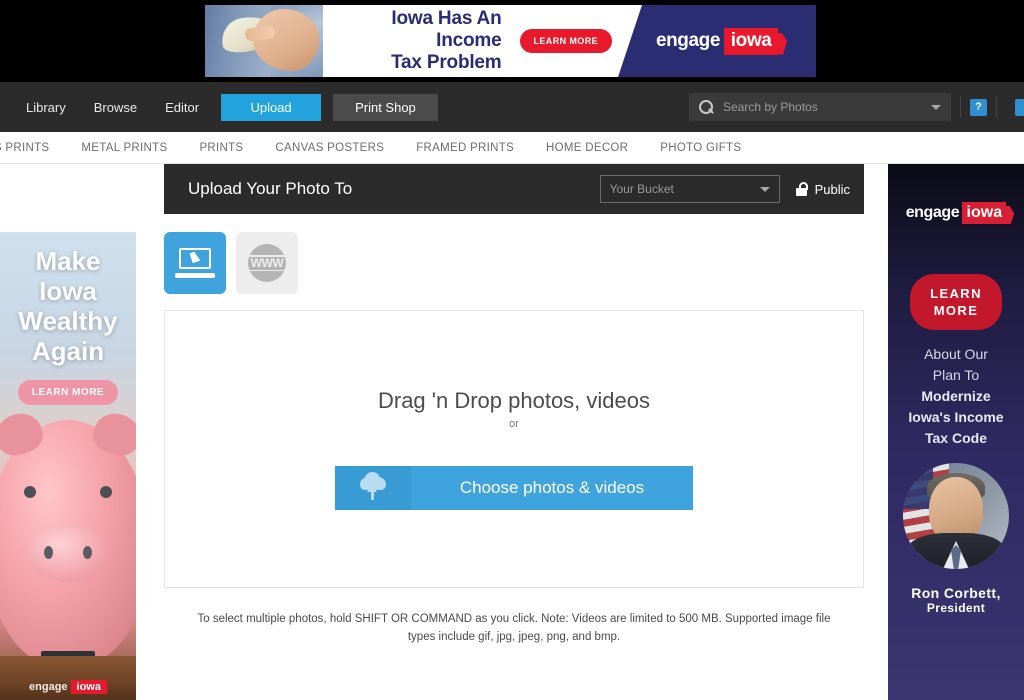  Describe the element at coordinates (936, 107) in the screenshot. I see `chevron-down-icon` at that location.